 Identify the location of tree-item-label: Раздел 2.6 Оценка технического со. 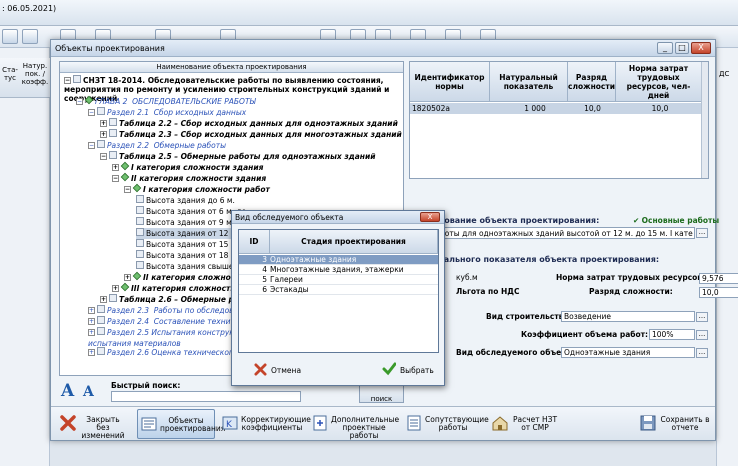
(178, 352).